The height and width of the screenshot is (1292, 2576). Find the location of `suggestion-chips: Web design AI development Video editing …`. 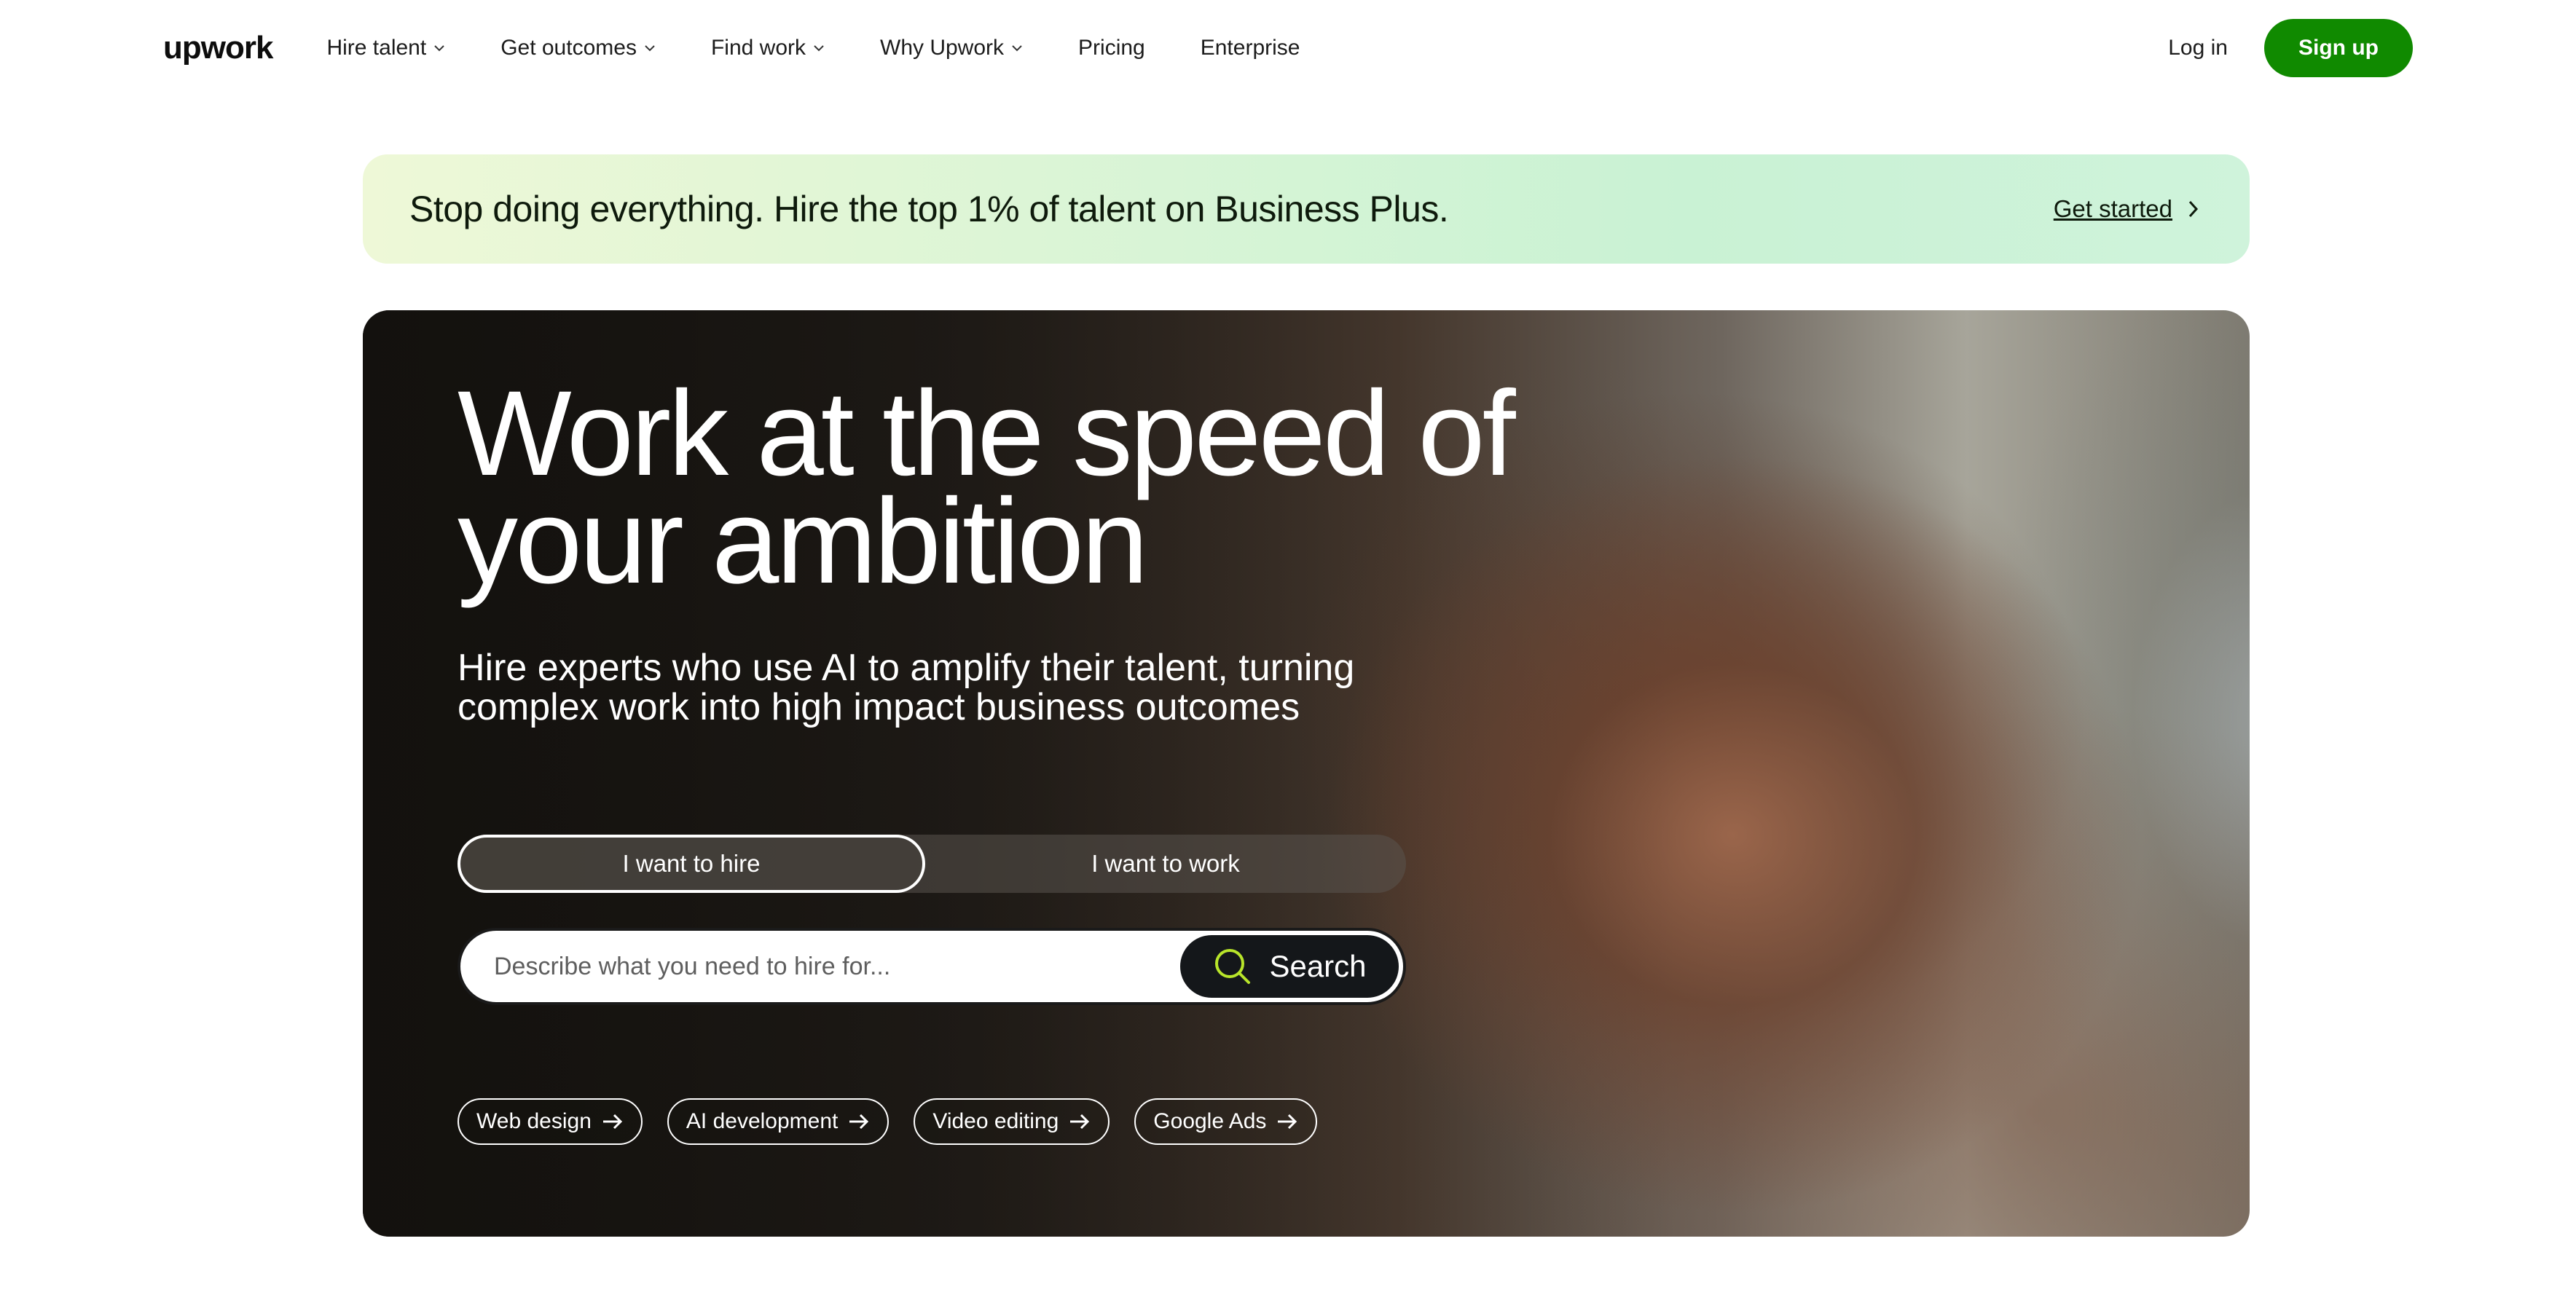

suggestion-chips: Web design AI development Video editing … is located at coordinates (900, 1121).